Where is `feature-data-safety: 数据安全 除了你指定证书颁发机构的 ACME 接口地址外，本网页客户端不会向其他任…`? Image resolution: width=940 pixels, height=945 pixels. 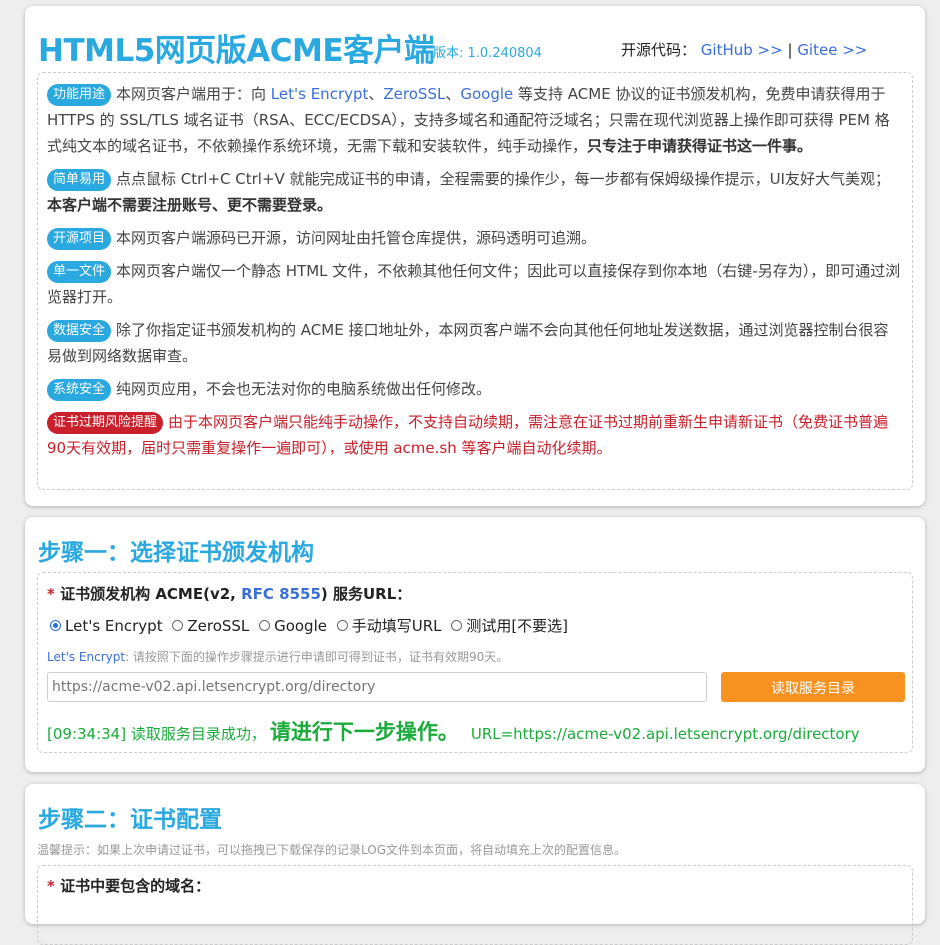
feature-data-safety: 数据安全 除了你指定证书颁发机构的 ACME 接口地址外，本网页客户端不会向其他任… is located at coordinates (468, 342).